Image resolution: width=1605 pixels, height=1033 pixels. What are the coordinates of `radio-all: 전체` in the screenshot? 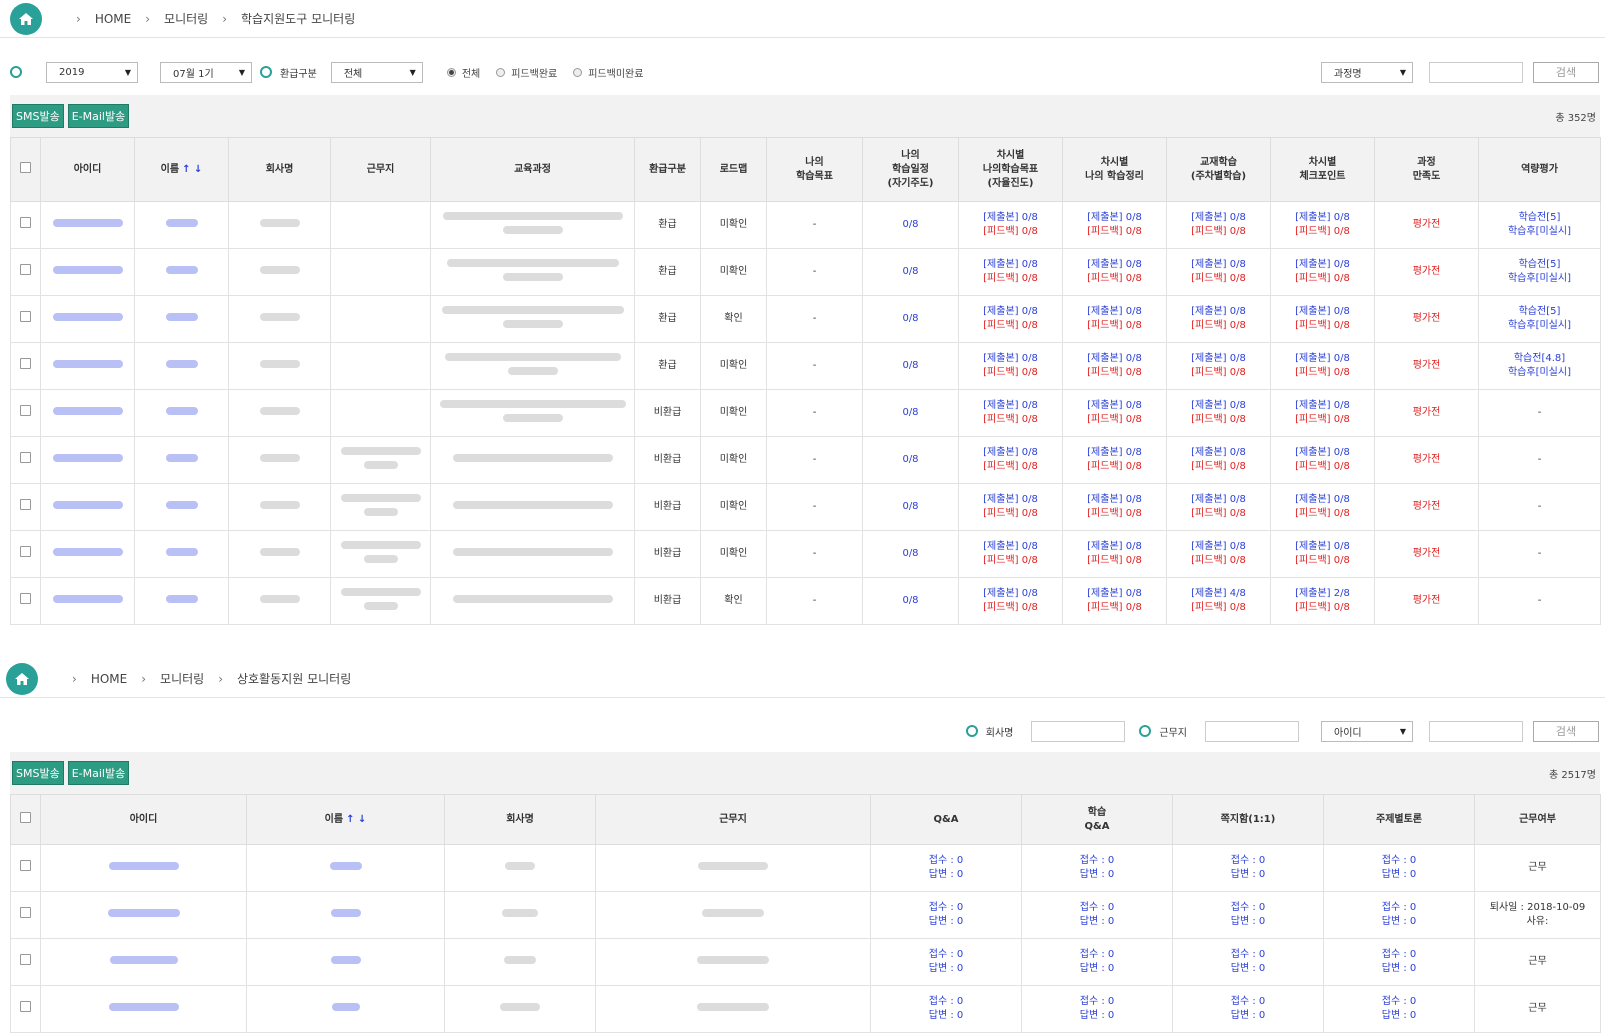 It's located at (463, 72).